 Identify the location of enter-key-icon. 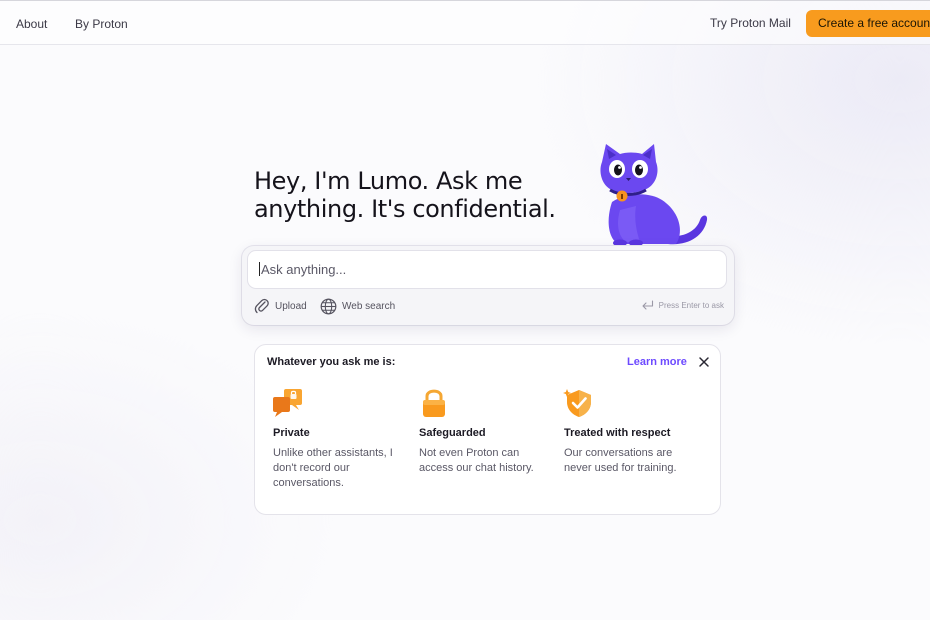
(647, 305).